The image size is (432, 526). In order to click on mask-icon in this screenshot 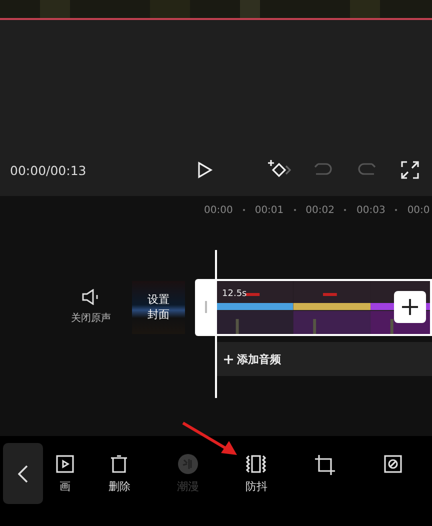, I will do `click(393, 464)`.